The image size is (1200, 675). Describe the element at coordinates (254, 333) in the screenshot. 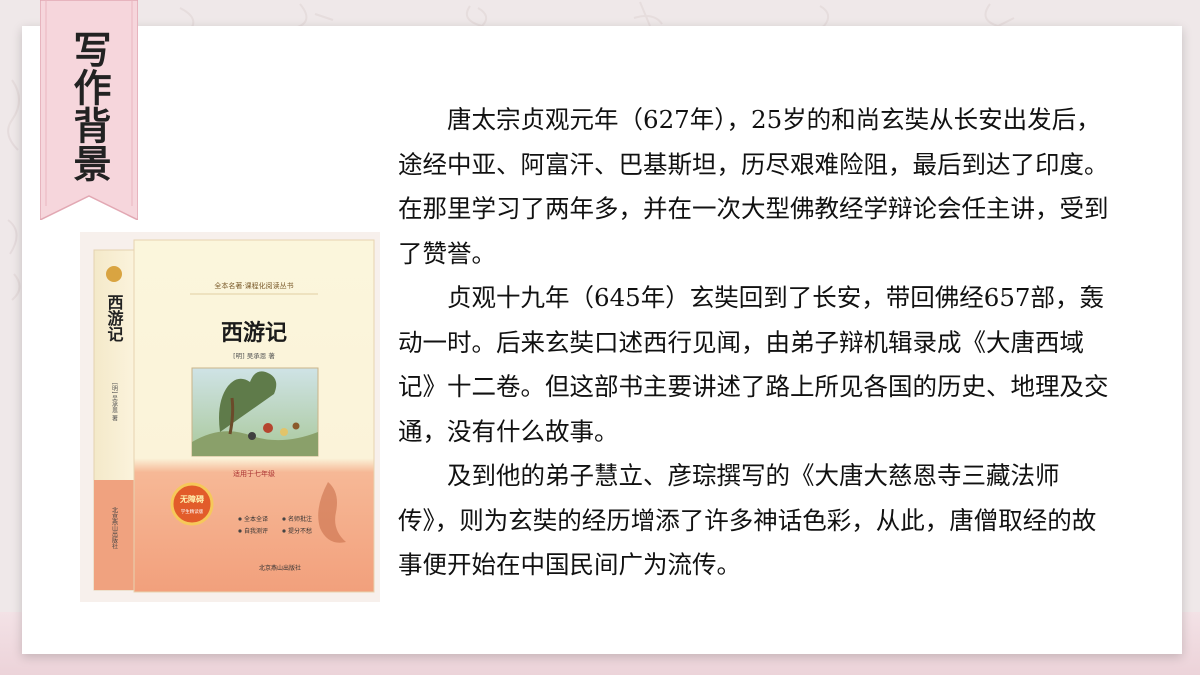

I see `book-title: 西游记` at that location.